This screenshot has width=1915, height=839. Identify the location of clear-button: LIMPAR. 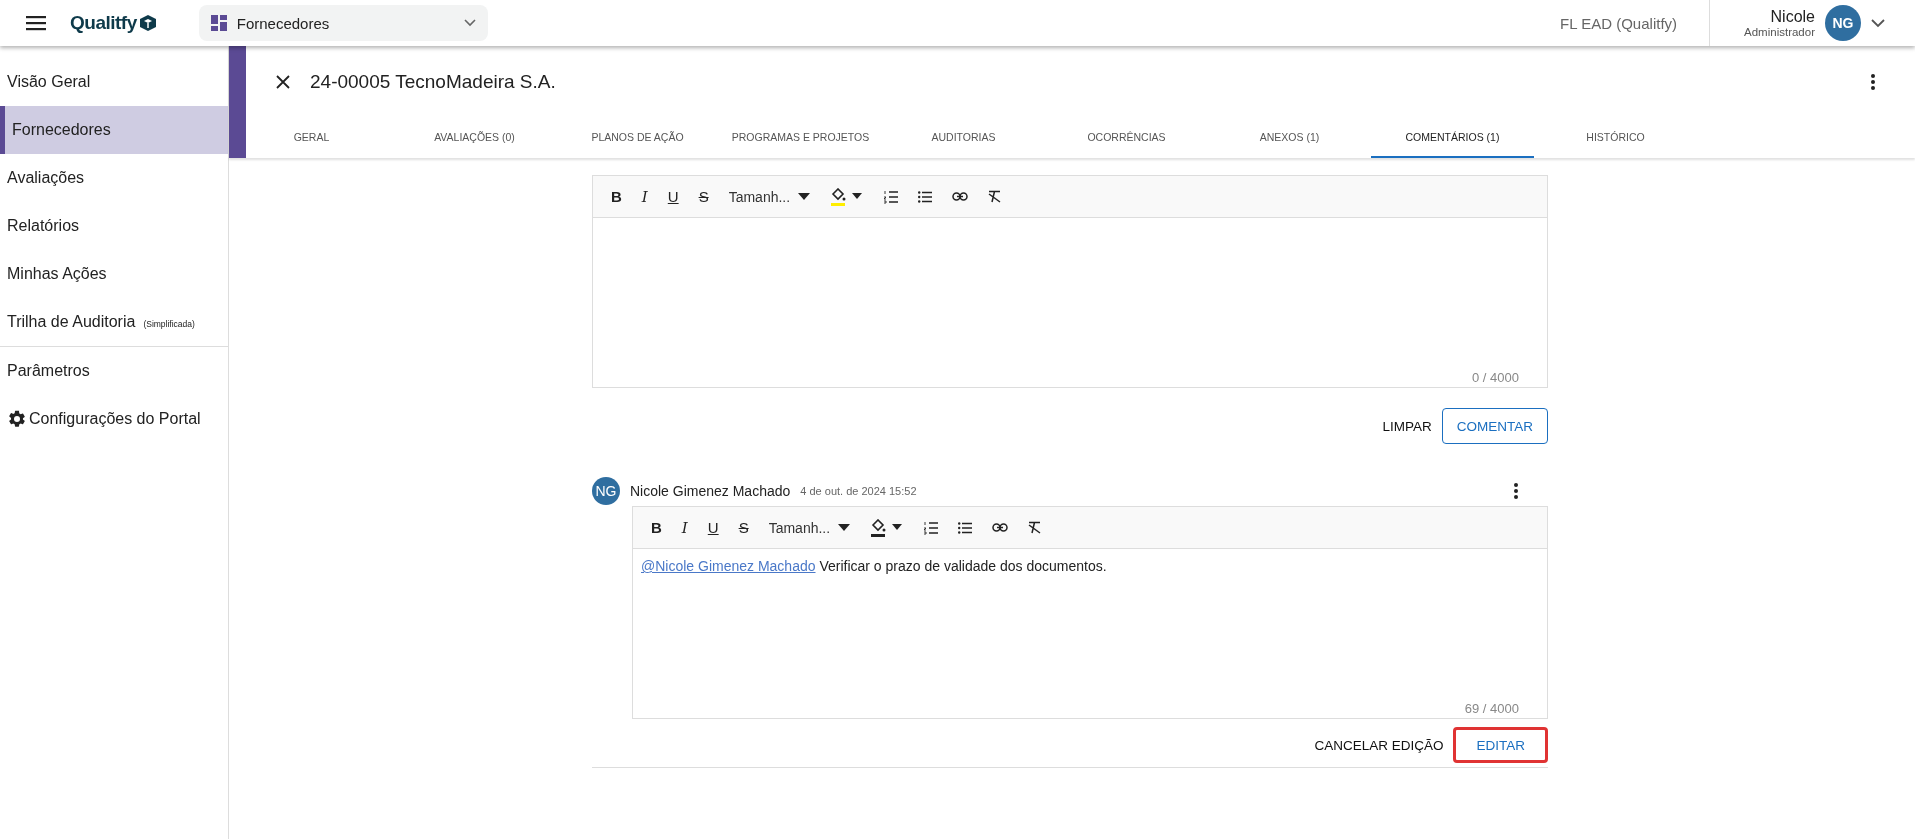
(1407, 426).